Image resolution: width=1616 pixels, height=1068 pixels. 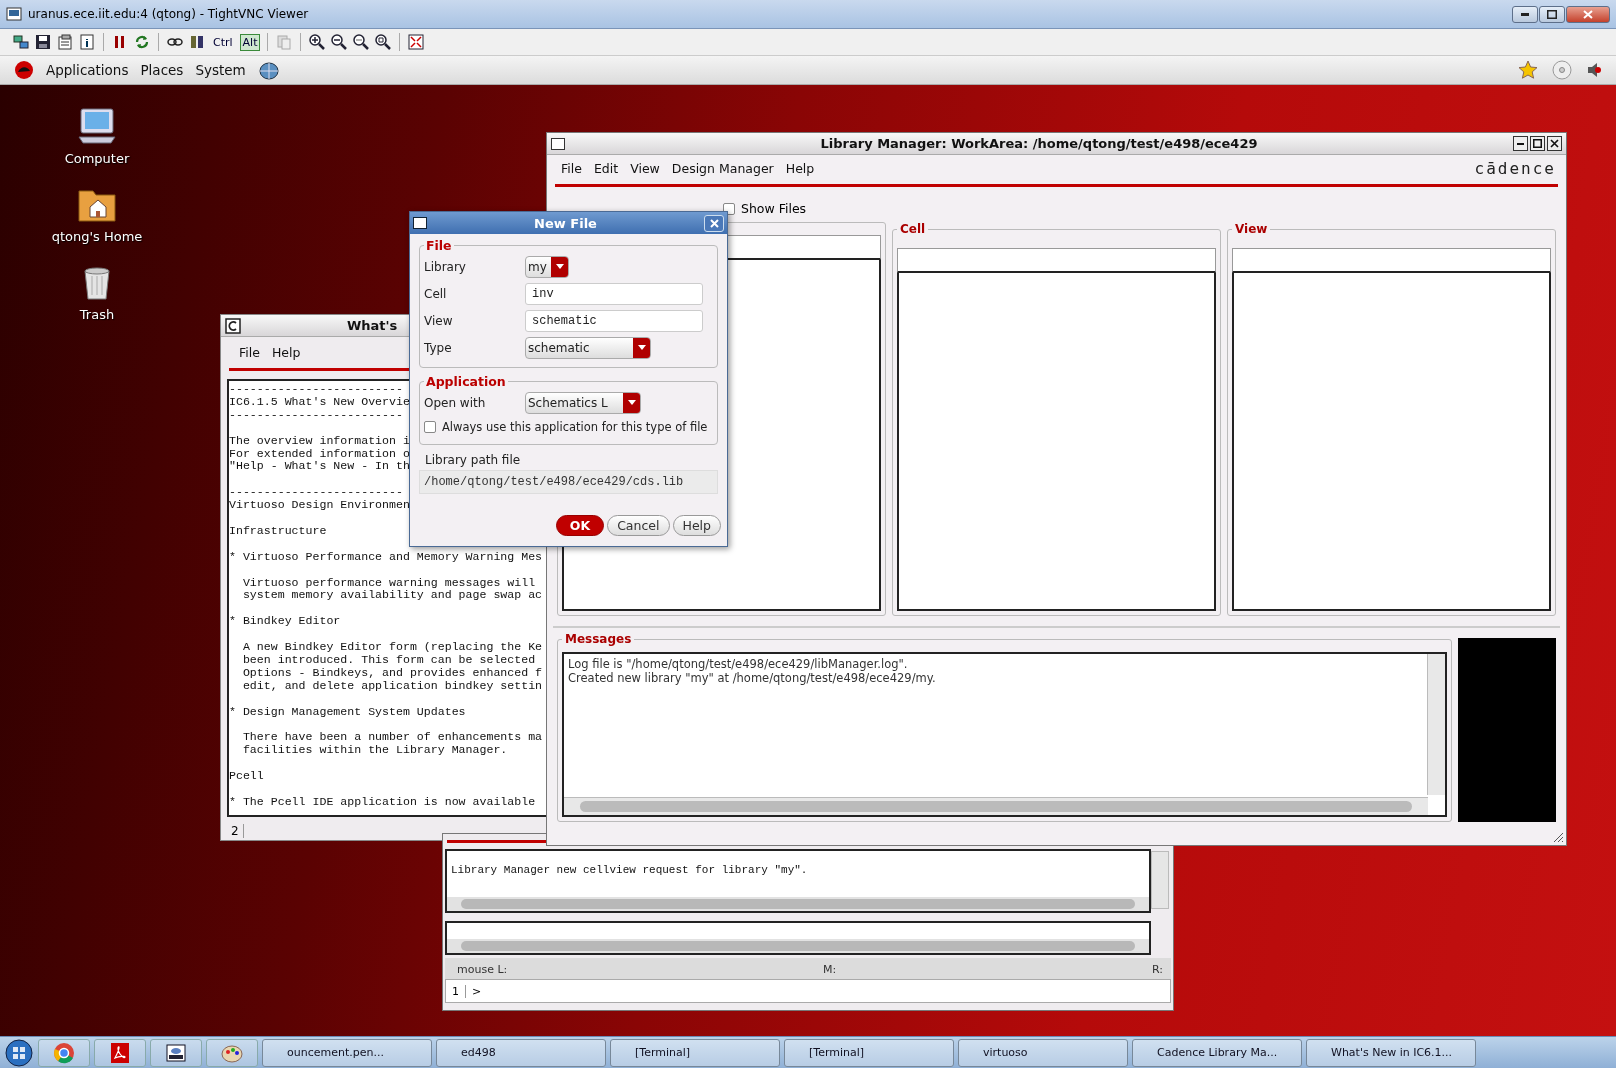 I want to click on mouse-binding-label: mouse L:, so click(x=482, y=969).